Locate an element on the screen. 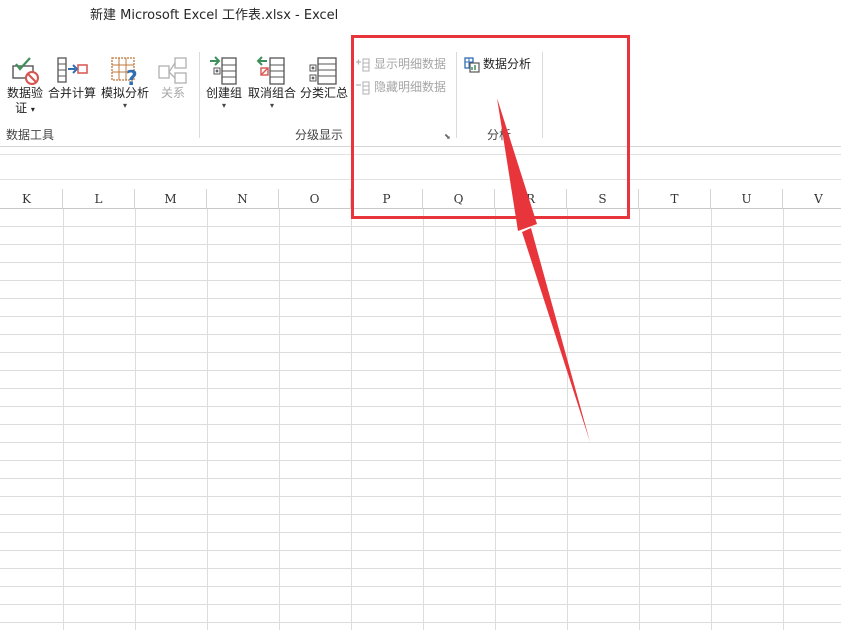  data-validation-label-1: 数据验 is located at coordinates (24, 93).